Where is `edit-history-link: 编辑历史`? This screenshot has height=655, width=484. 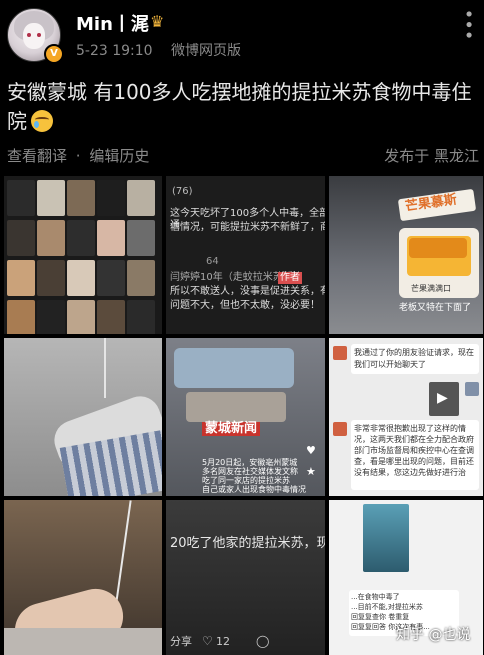 edit-history-link: 编辑历史 is located at coordinates (119, 156).